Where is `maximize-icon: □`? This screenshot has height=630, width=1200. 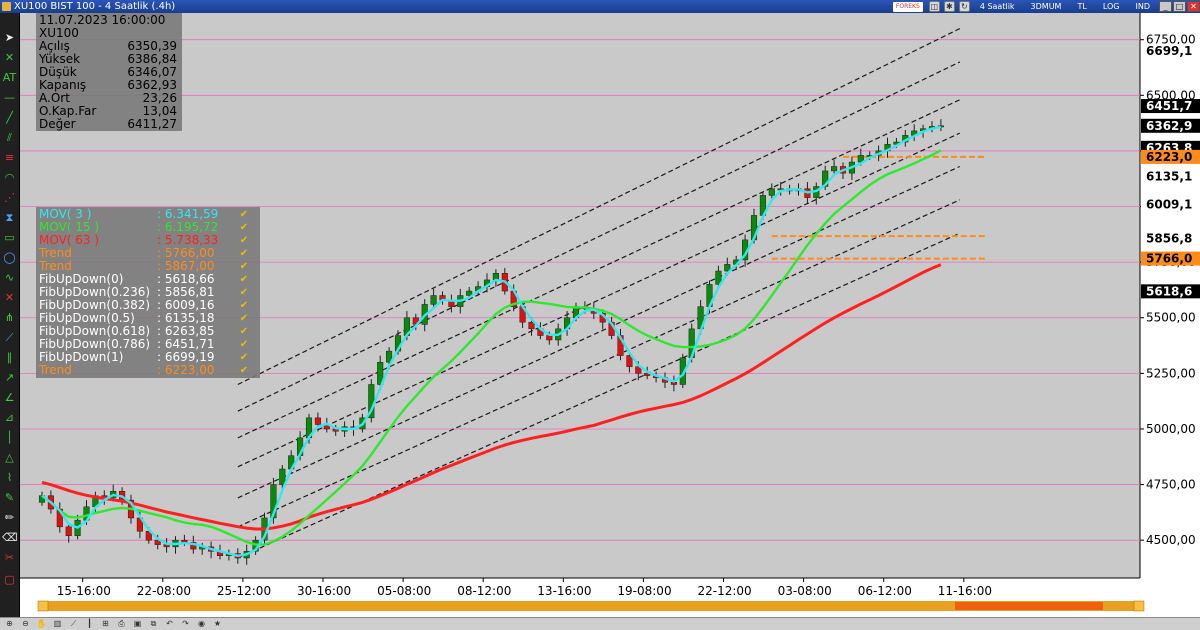
maximize-icon: □ is located at coordinates (1179, 6).